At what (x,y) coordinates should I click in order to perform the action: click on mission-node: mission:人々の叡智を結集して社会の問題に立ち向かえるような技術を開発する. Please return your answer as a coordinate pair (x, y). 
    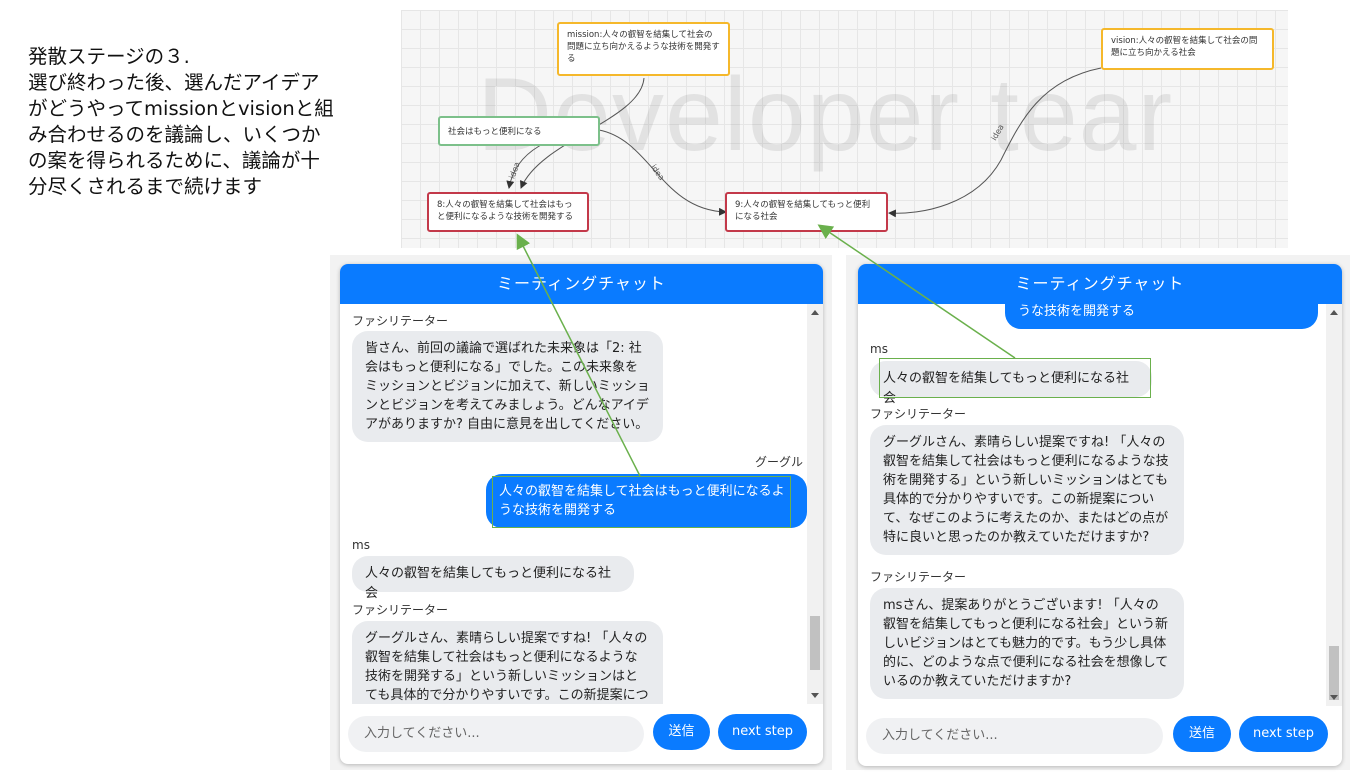
    Looking at the image, I should click on (643, 49).